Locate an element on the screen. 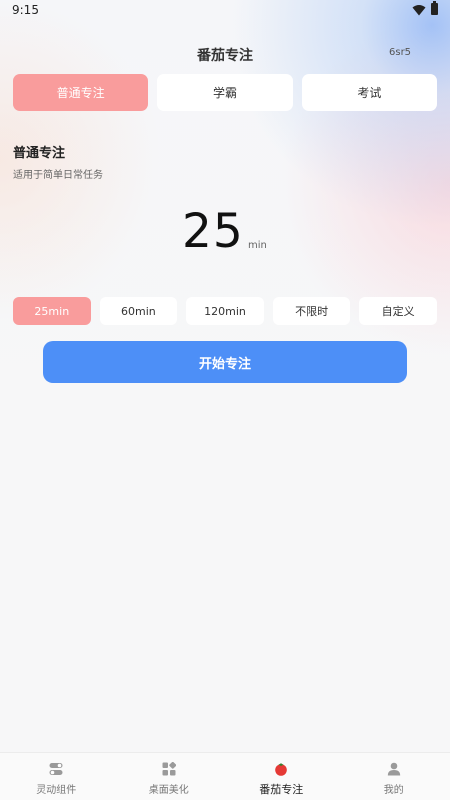 The width and height of the screenshot is (450, 800). tab-scholar: 学霸 is located at coordinates (225, 92).